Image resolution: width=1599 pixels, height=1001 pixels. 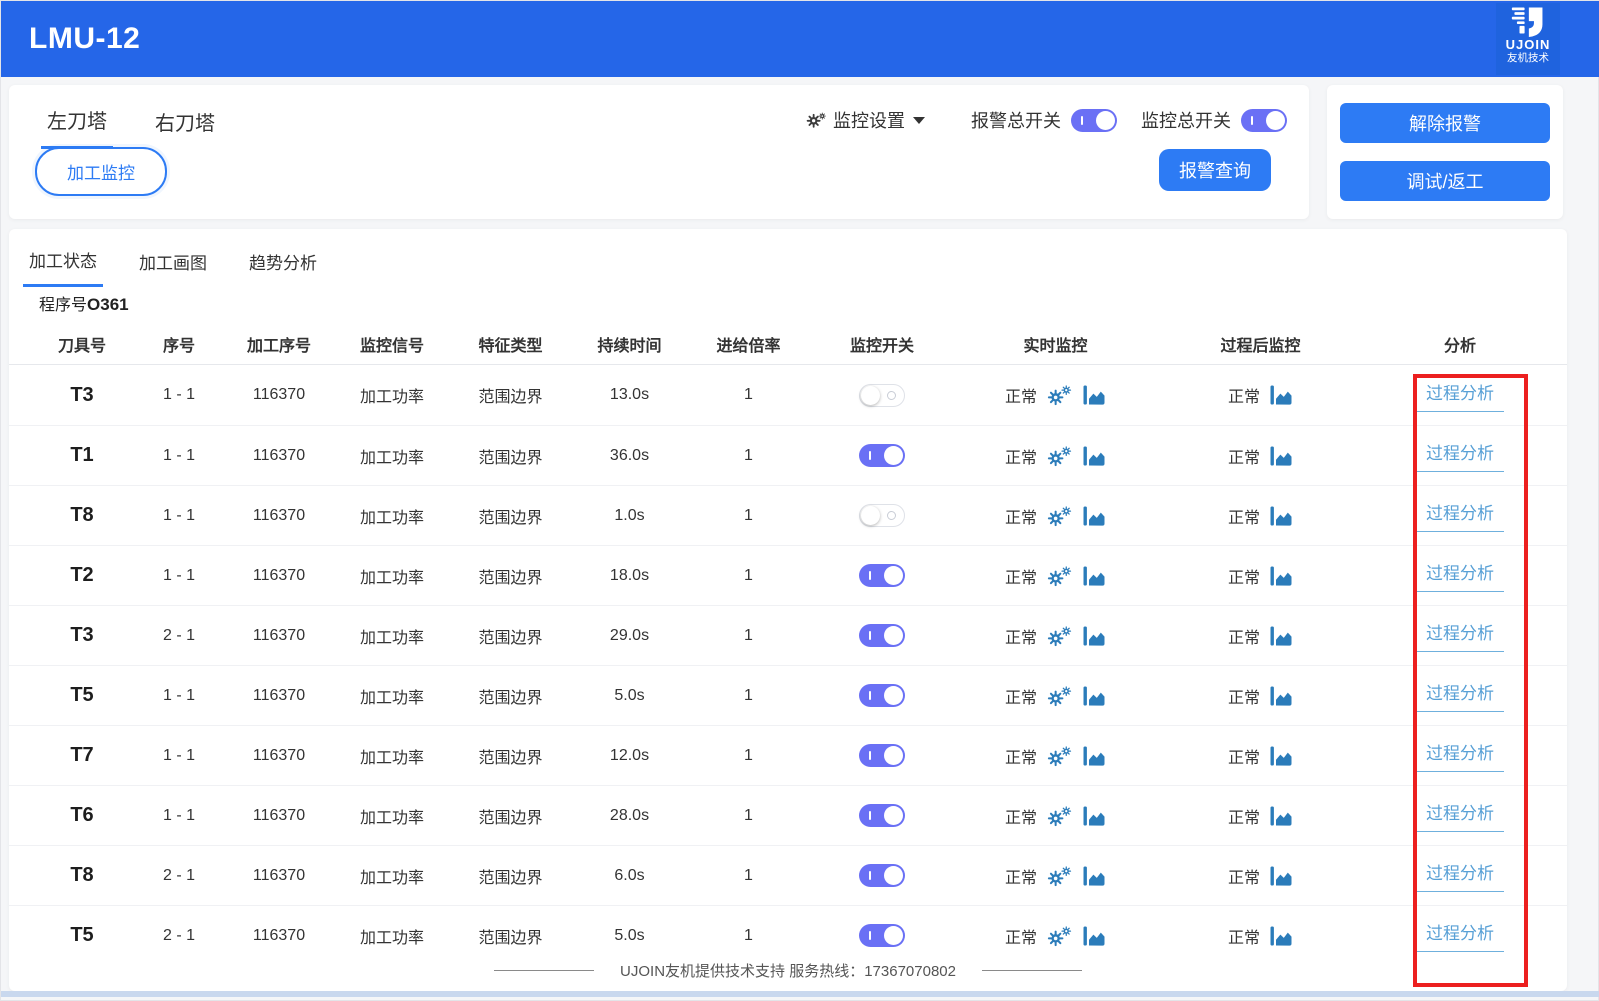 I want to click on toolbar-card: 左刀塔 右刀塔 加工监控 监控设置 报警总开关 监控总开关 报警查询, so click(x=659, y=152).